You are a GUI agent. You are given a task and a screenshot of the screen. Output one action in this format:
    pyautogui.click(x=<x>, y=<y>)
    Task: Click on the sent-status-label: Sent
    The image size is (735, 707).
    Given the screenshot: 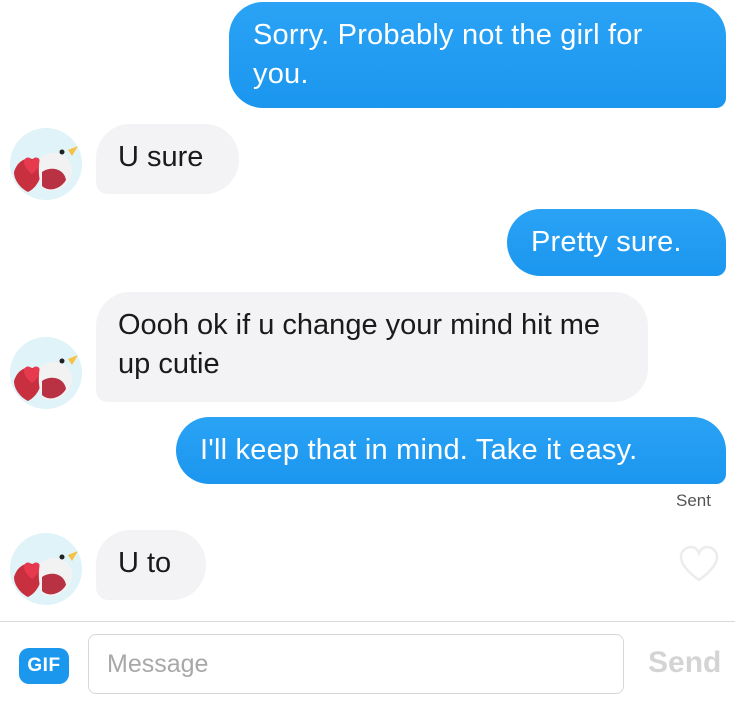 What is the action you would take?
    pyautogui.click(x=693, y=500)
    